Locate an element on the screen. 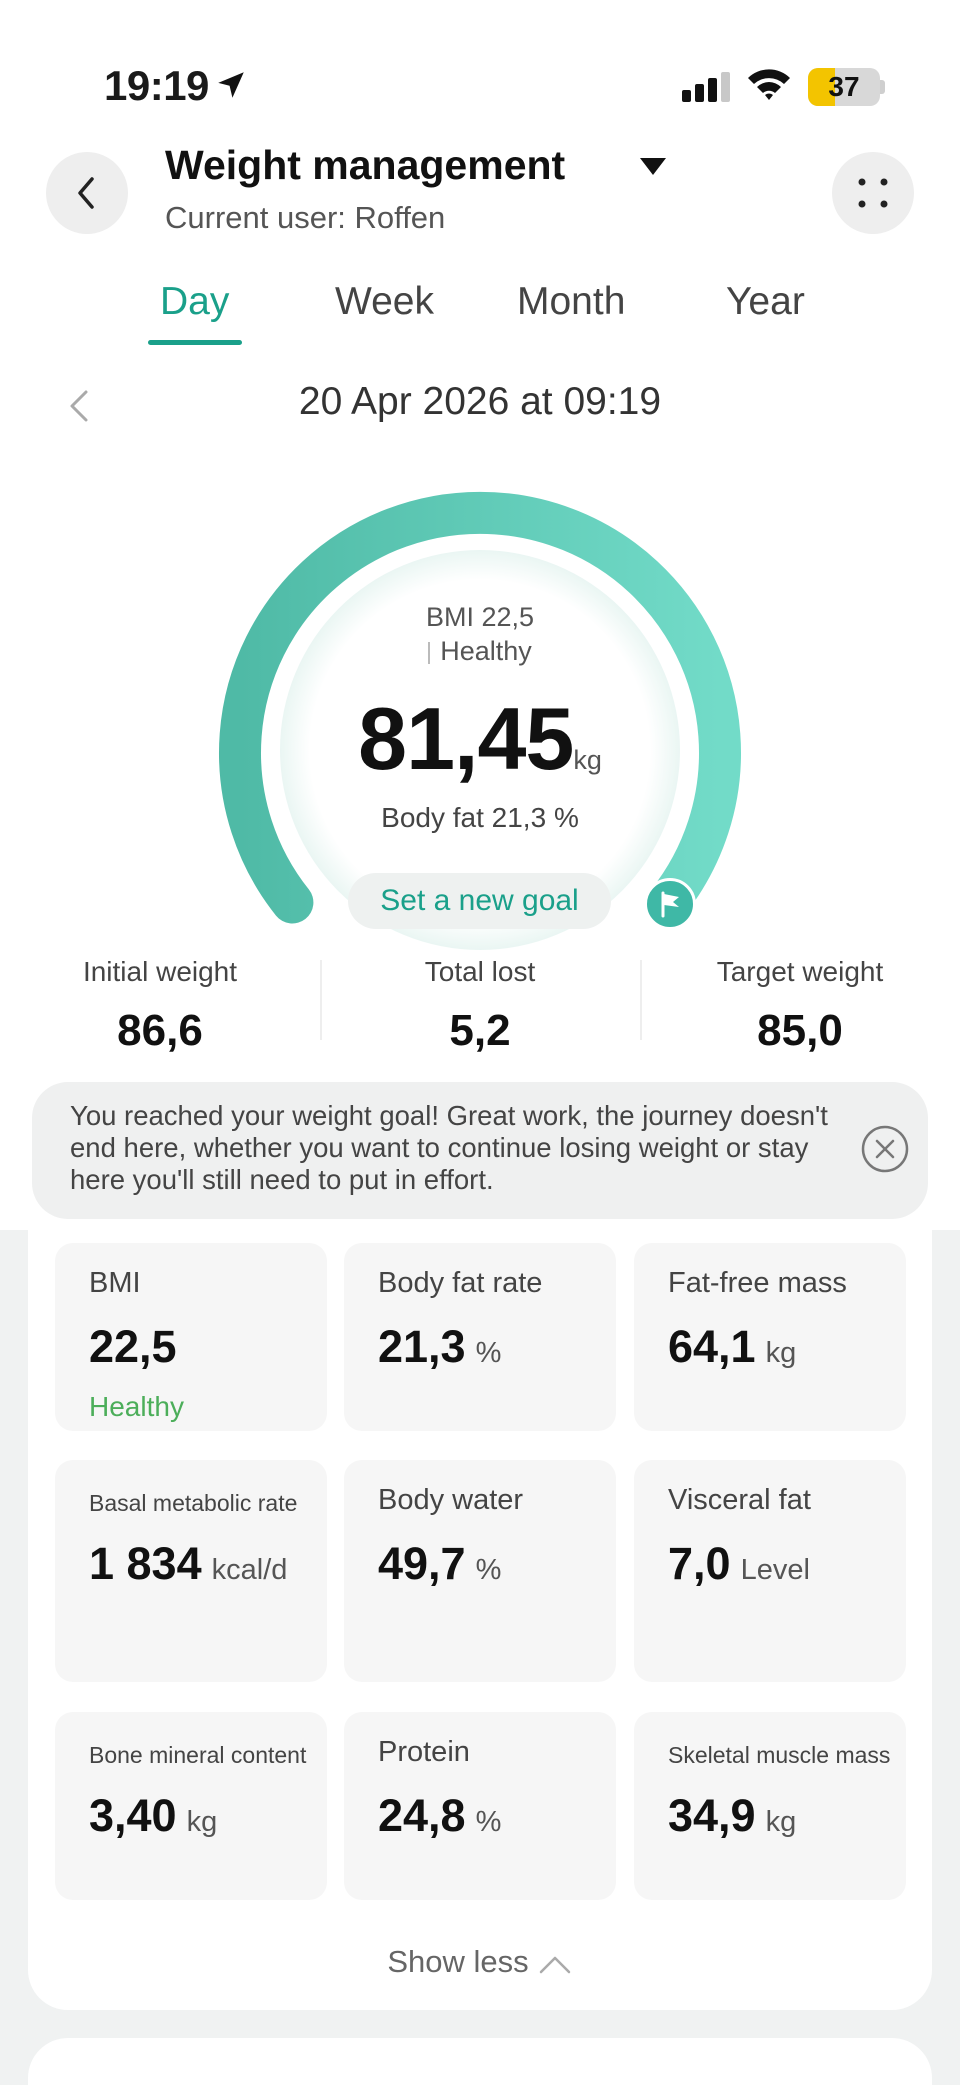 The height and width of the screenshot is (2085, 960). metric-number: 7,0 is located at coordinates (699, 1563).